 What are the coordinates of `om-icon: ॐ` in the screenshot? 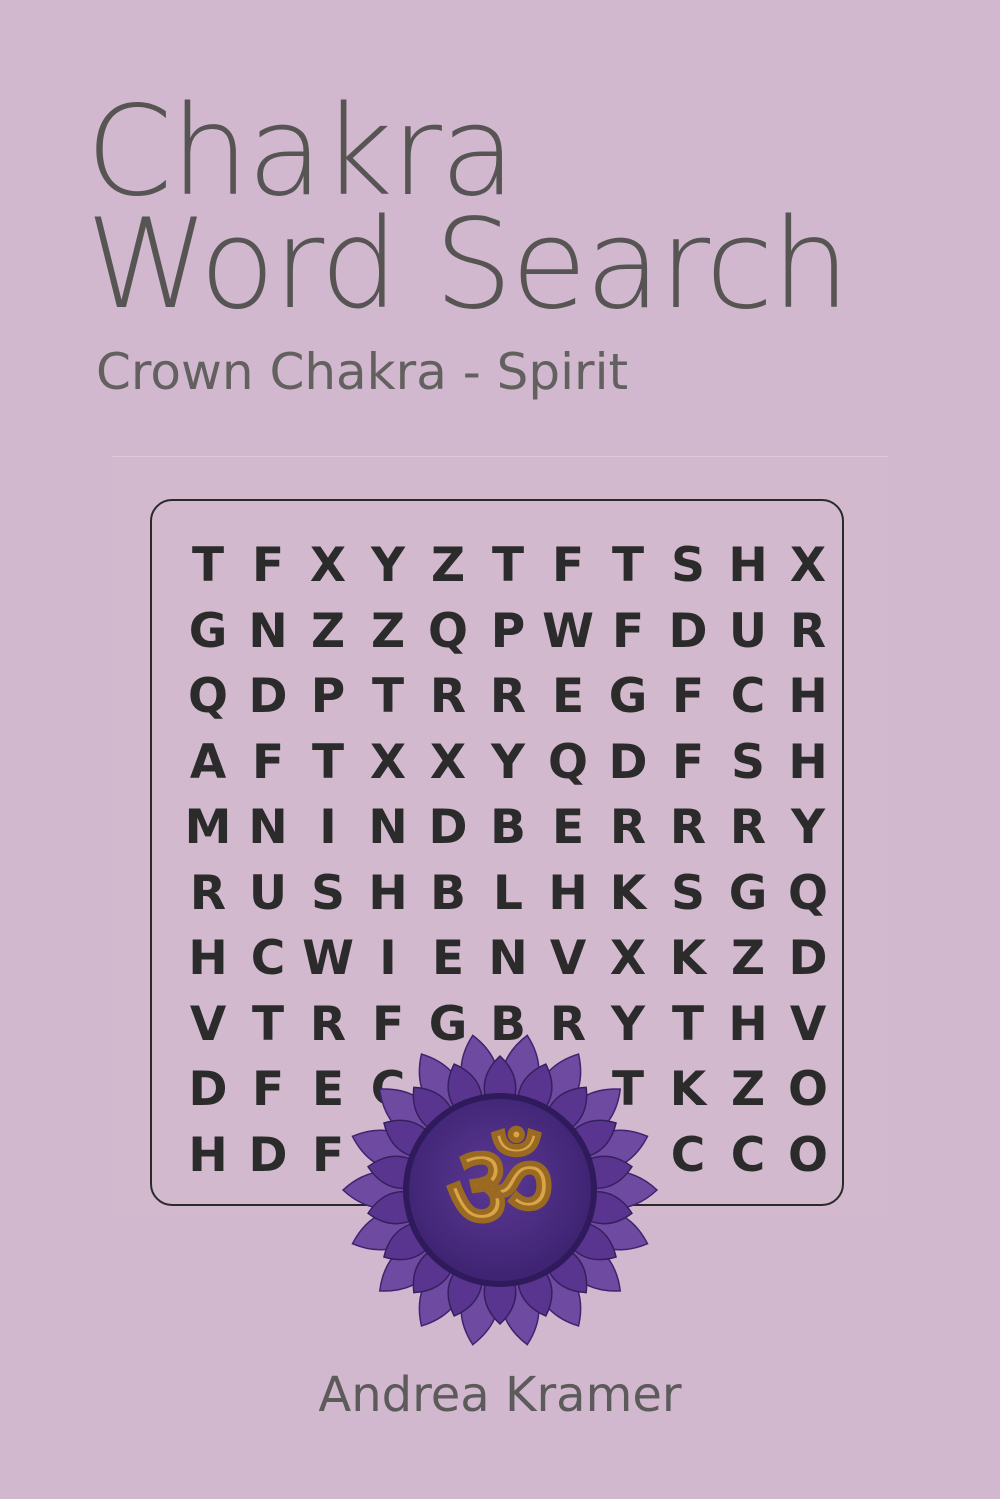 It's located at (500, 1187).